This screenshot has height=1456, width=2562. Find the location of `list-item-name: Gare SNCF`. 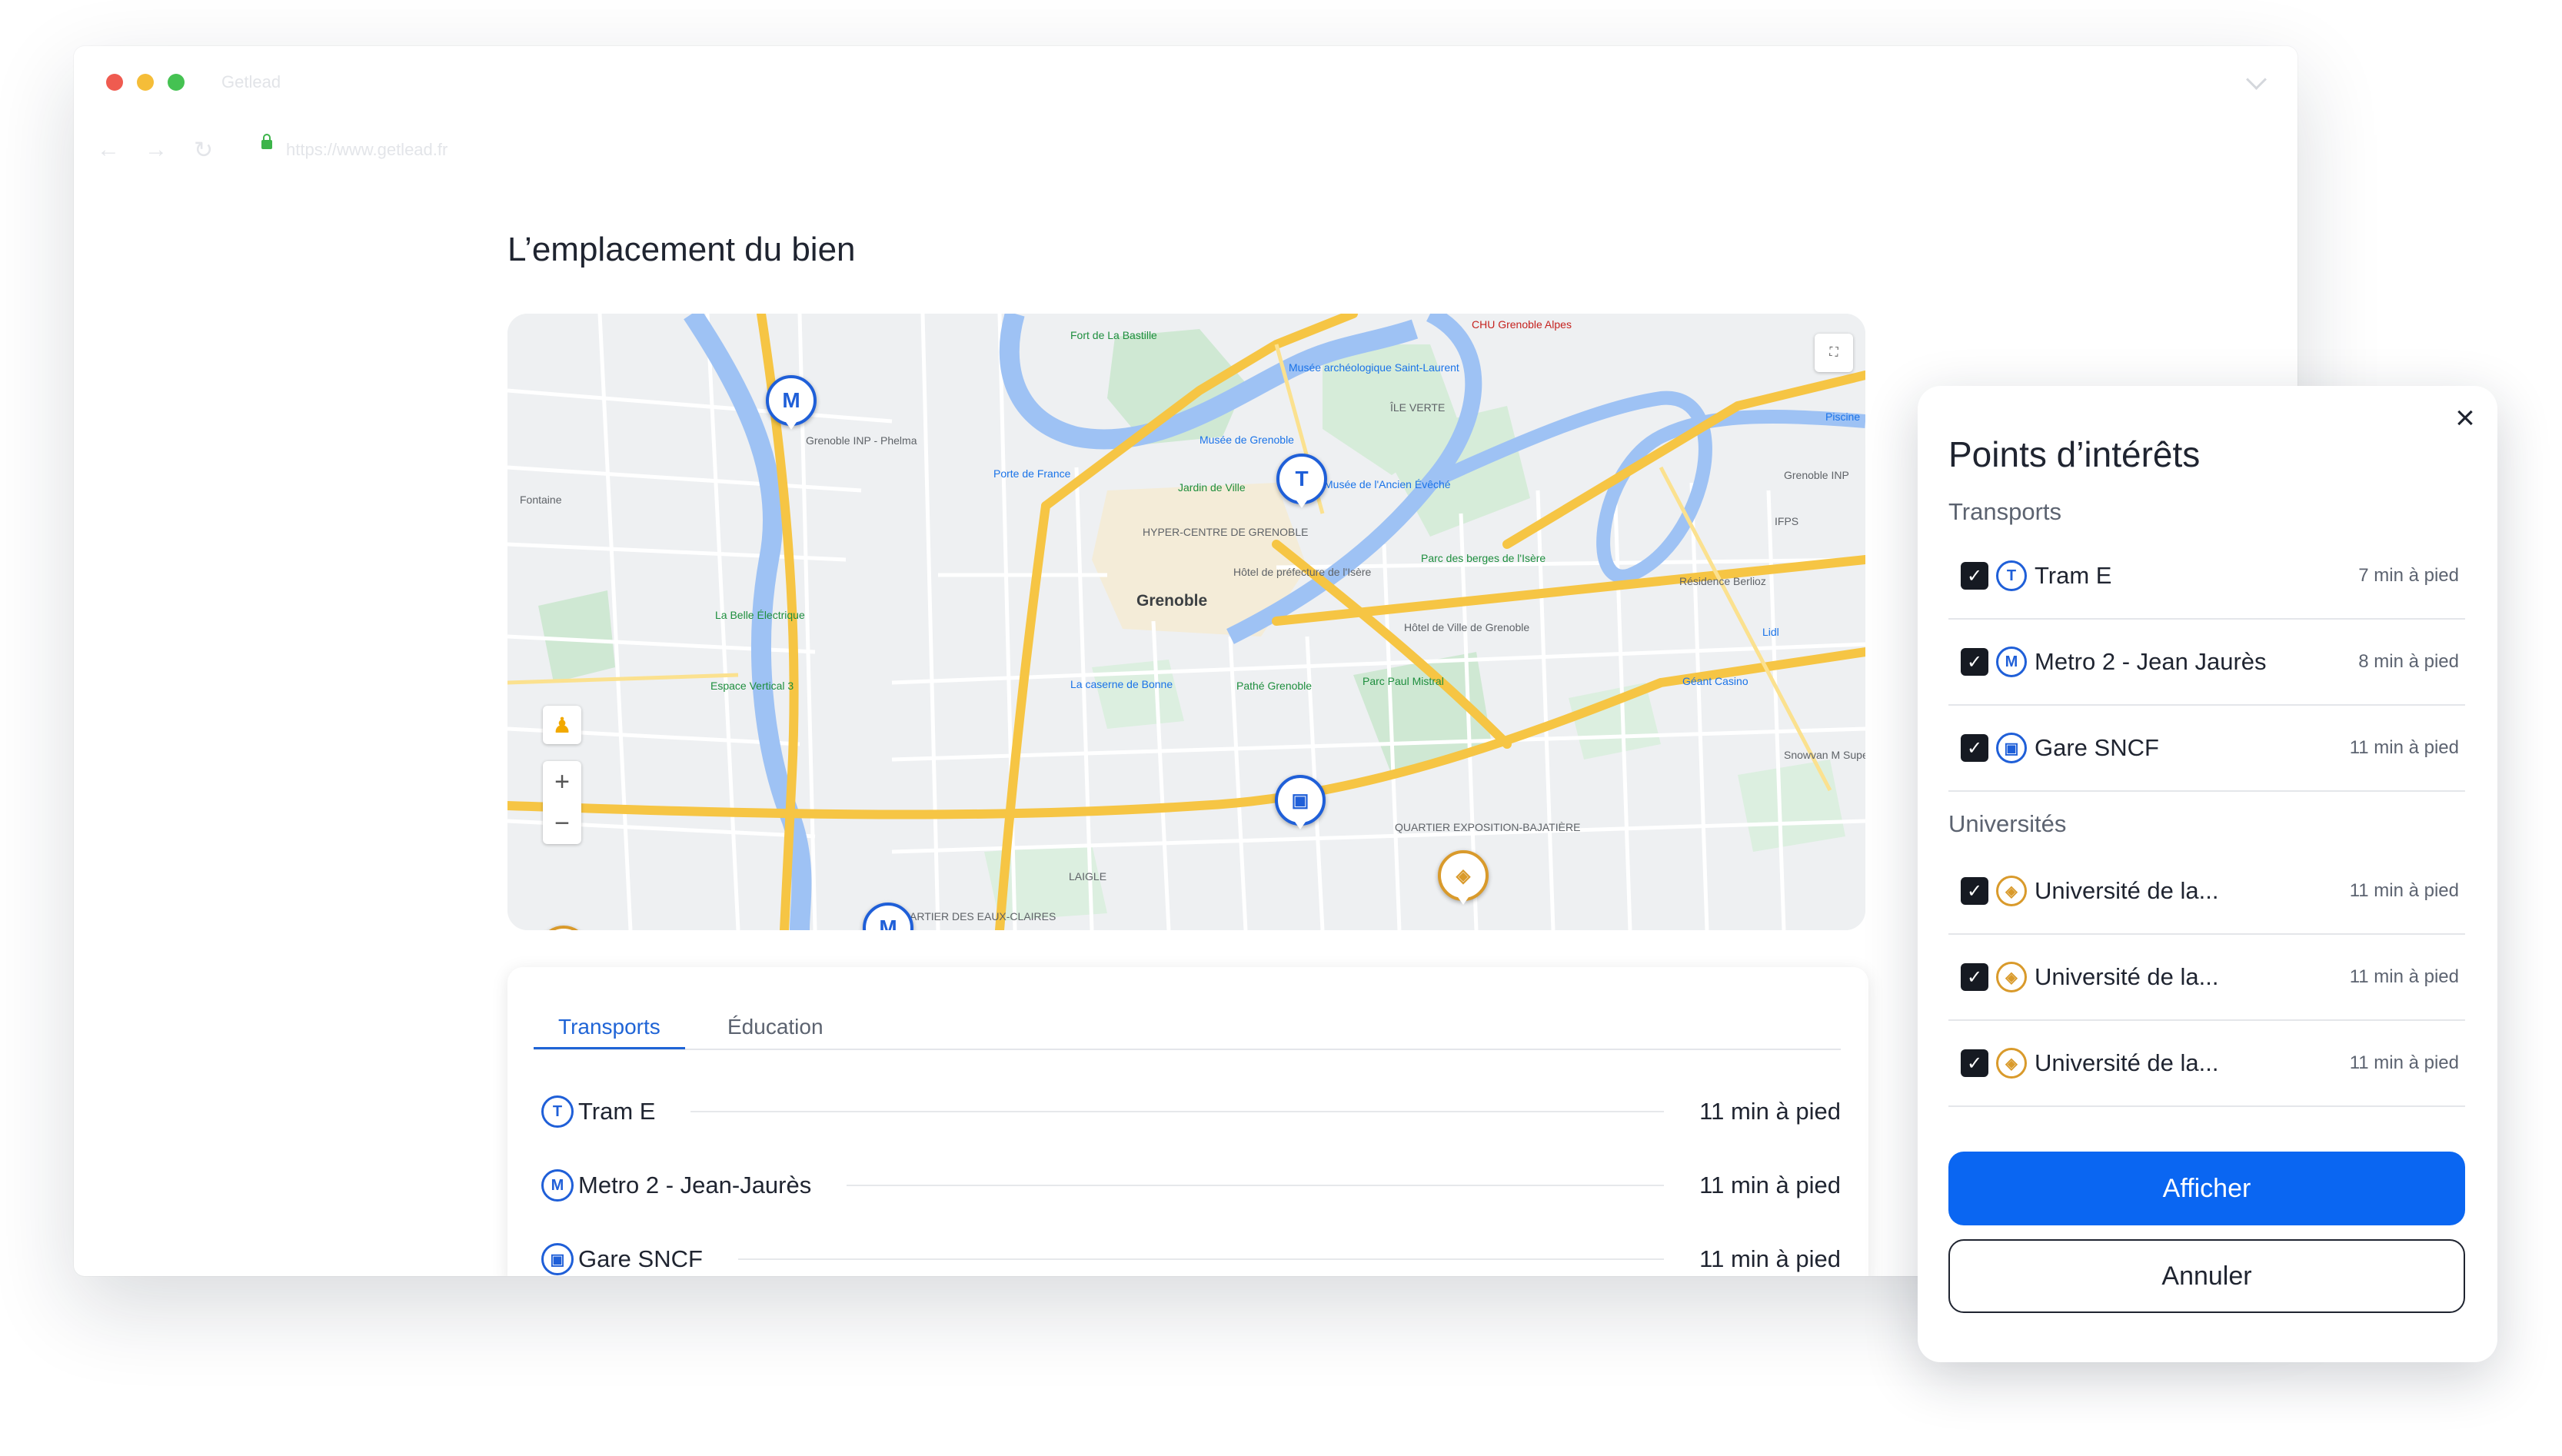

list-item-name: Gare SNCF is located at coordinates (640, 1258).